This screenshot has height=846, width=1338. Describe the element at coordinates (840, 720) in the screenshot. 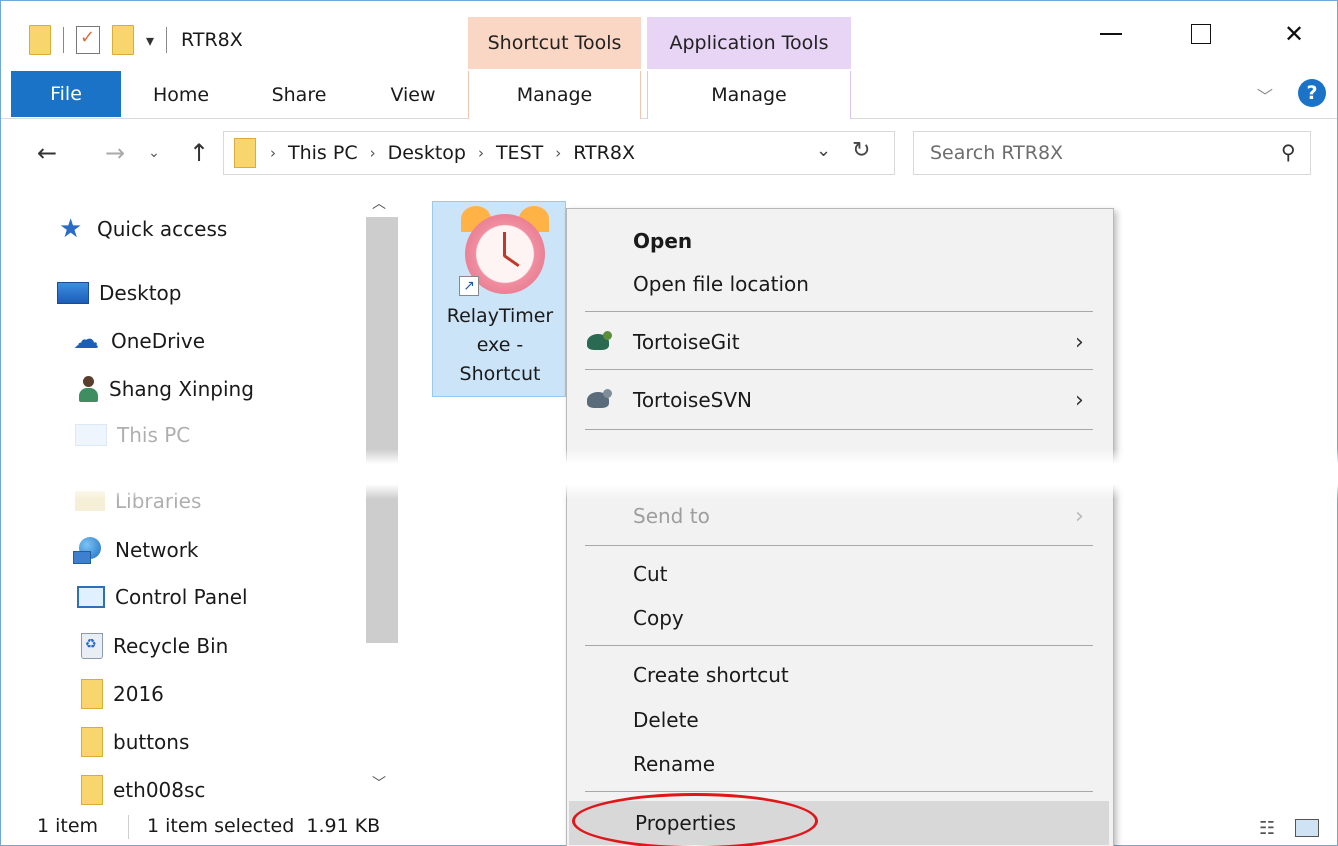

I see `menu-item-delete: Delete` at that location.